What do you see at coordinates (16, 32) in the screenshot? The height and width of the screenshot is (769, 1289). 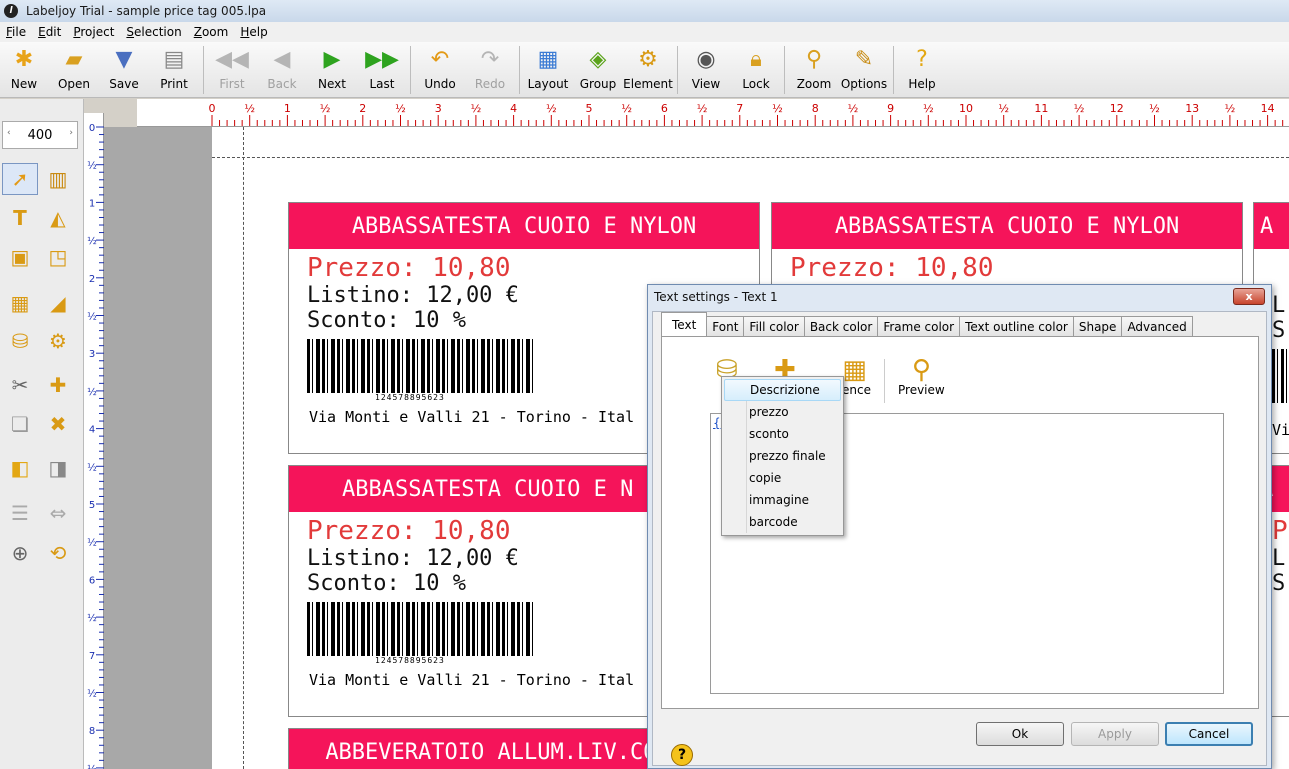 I see `menu-file: File` at bounding box center [16, 32].